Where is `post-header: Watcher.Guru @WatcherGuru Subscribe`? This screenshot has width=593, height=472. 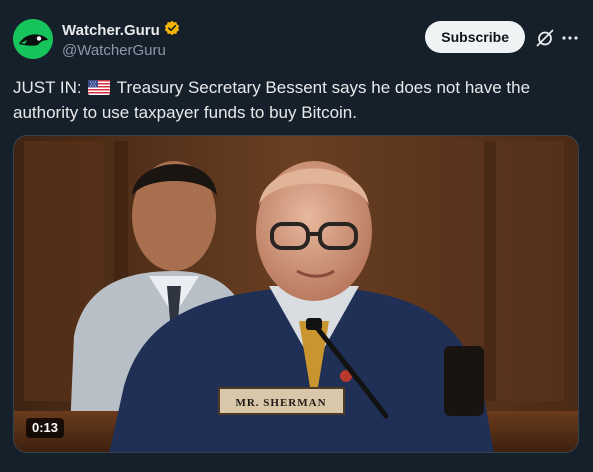 post-header: Watcher.Guru @WatcherGuru Subscribe is located at coordinates (296, 40).